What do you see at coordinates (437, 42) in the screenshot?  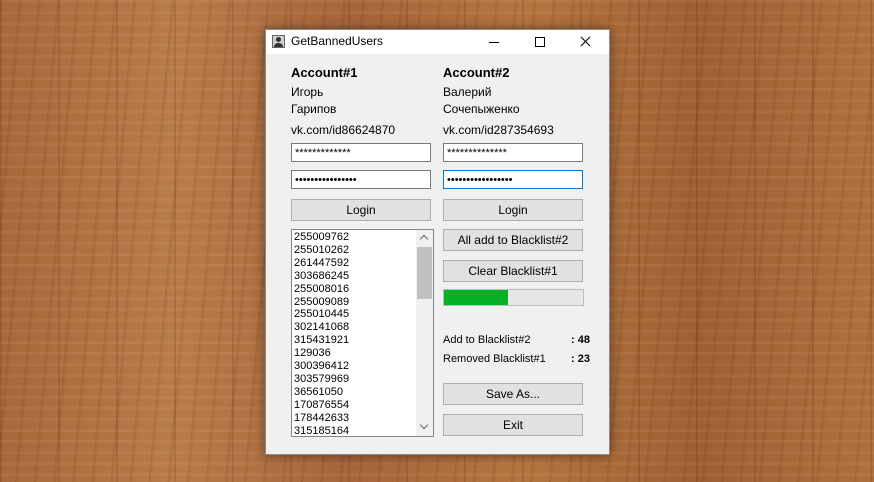 I see `title-bar: GetBannedUsers` at bounding box center [437, 42].